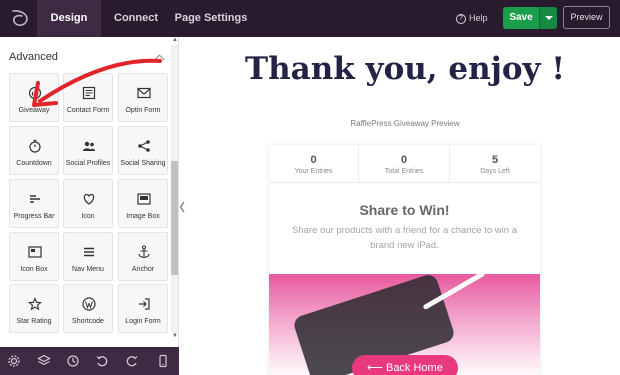 The height and width of the screenshot is (375, 620). I want to click on stat-days-left: 5 Days Left, so click(495, 164).